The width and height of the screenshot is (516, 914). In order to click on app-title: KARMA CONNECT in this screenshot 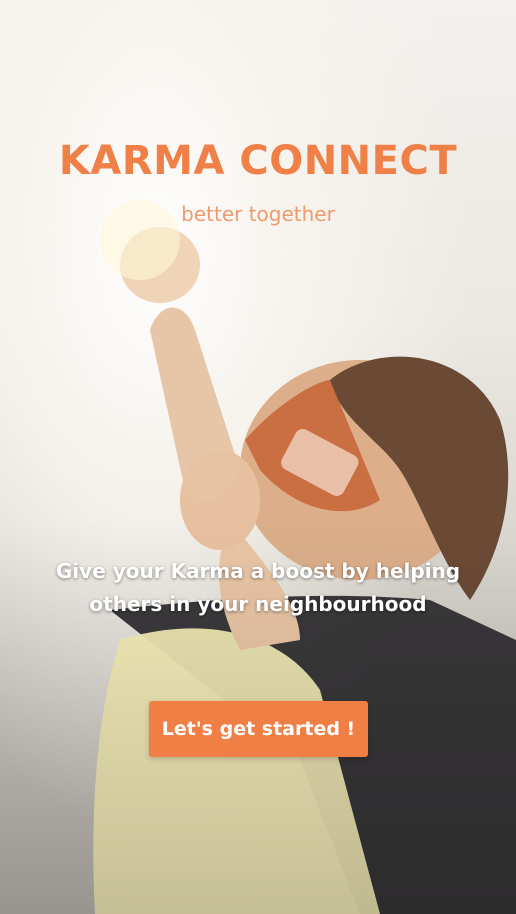, I will do `click(258, 161)`.